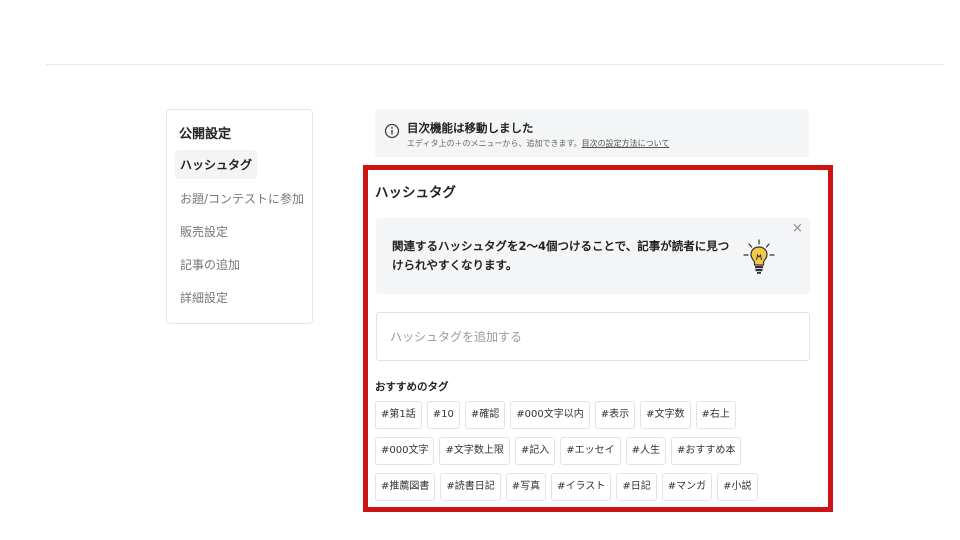 This screenshot has height=540, width=960. What do you see at coordinates (615, 415) in the screenshot?
I see `tag-chip: #表示` at bounding box center [615, 415].